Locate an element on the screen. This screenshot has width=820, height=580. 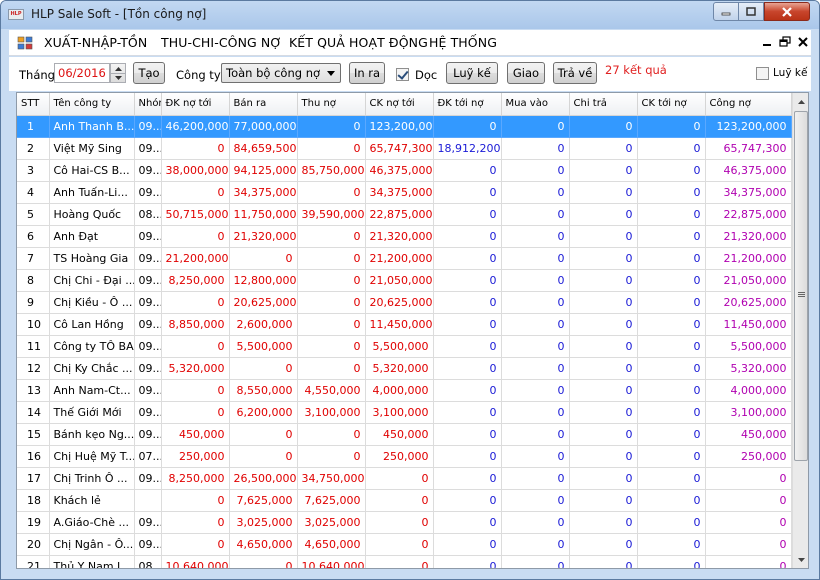
table-cell: 46,375,000 is located at coordinates (748, 170).